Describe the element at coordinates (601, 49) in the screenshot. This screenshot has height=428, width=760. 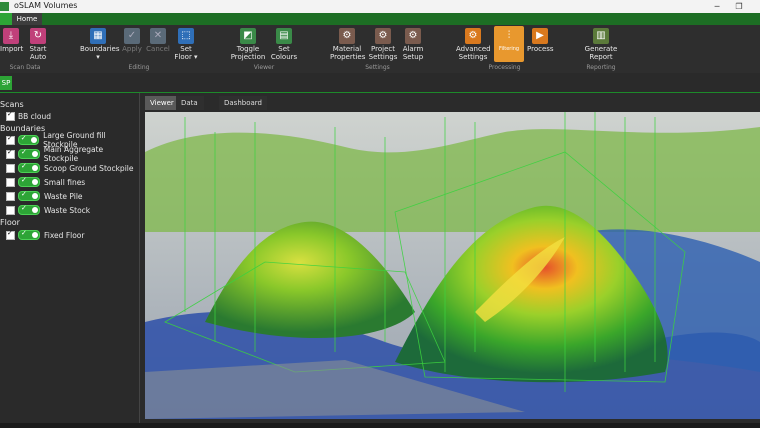
I see `generate-report-label-1: Generate` at that location.